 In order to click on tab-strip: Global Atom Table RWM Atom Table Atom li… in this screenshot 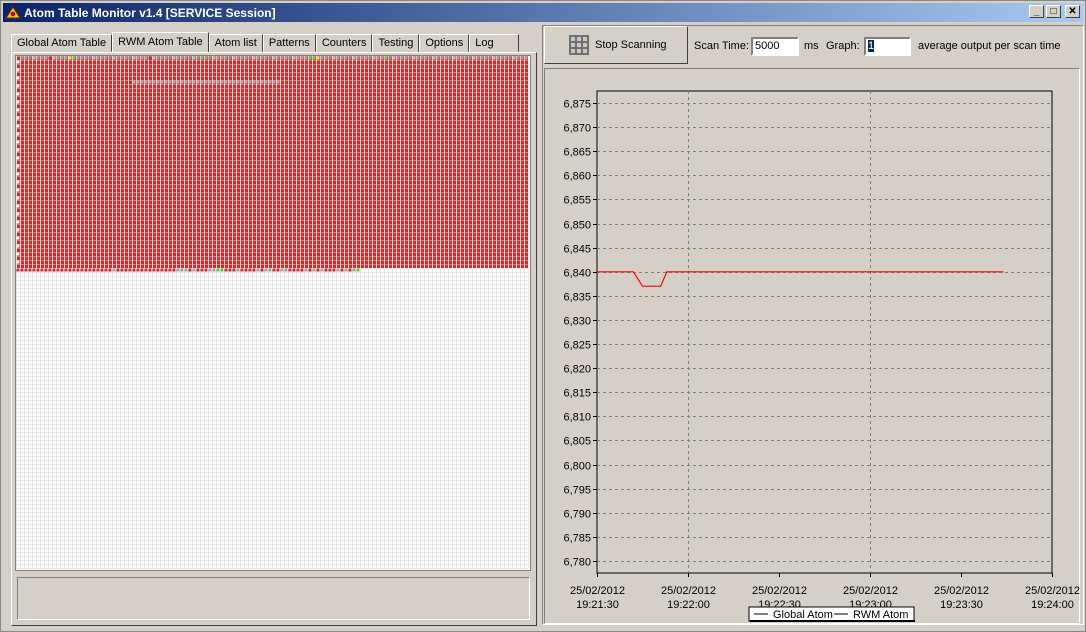, I will do `click(265, 42)`.